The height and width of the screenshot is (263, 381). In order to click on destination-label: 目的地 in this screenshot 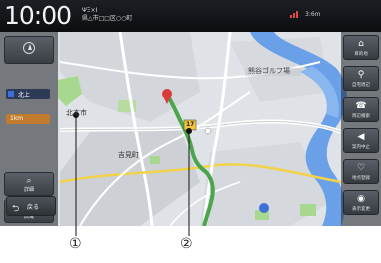, I will do `click(361, 54)`.